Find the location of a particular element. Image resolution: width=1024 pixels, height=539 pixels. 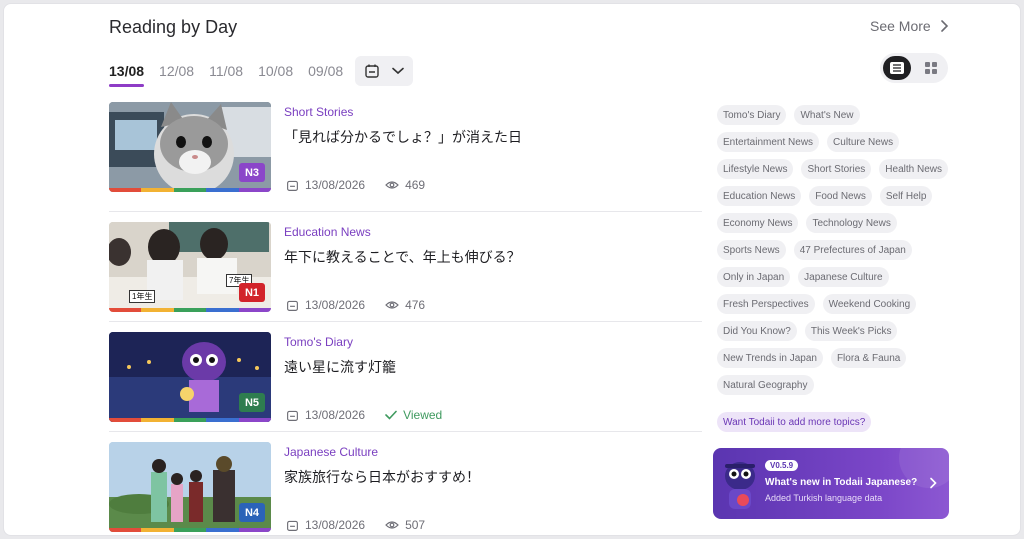

topic-tag: Lifestyle News is located at coordinates (755, 169).